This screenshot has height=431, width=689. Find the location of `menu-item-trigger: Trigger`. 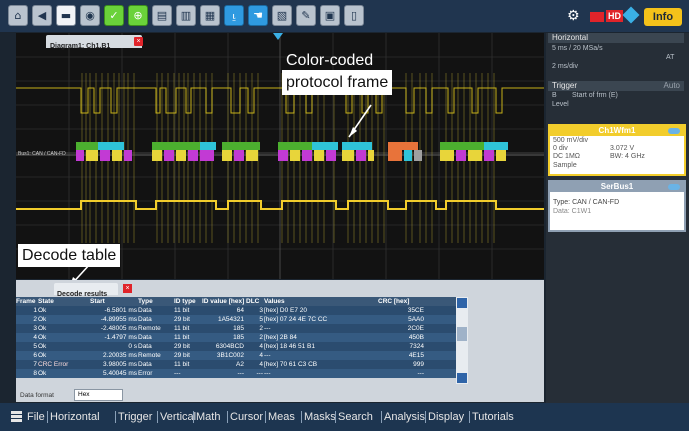

menu-item-trigger: Trigger is located at coordinates (135, 417).